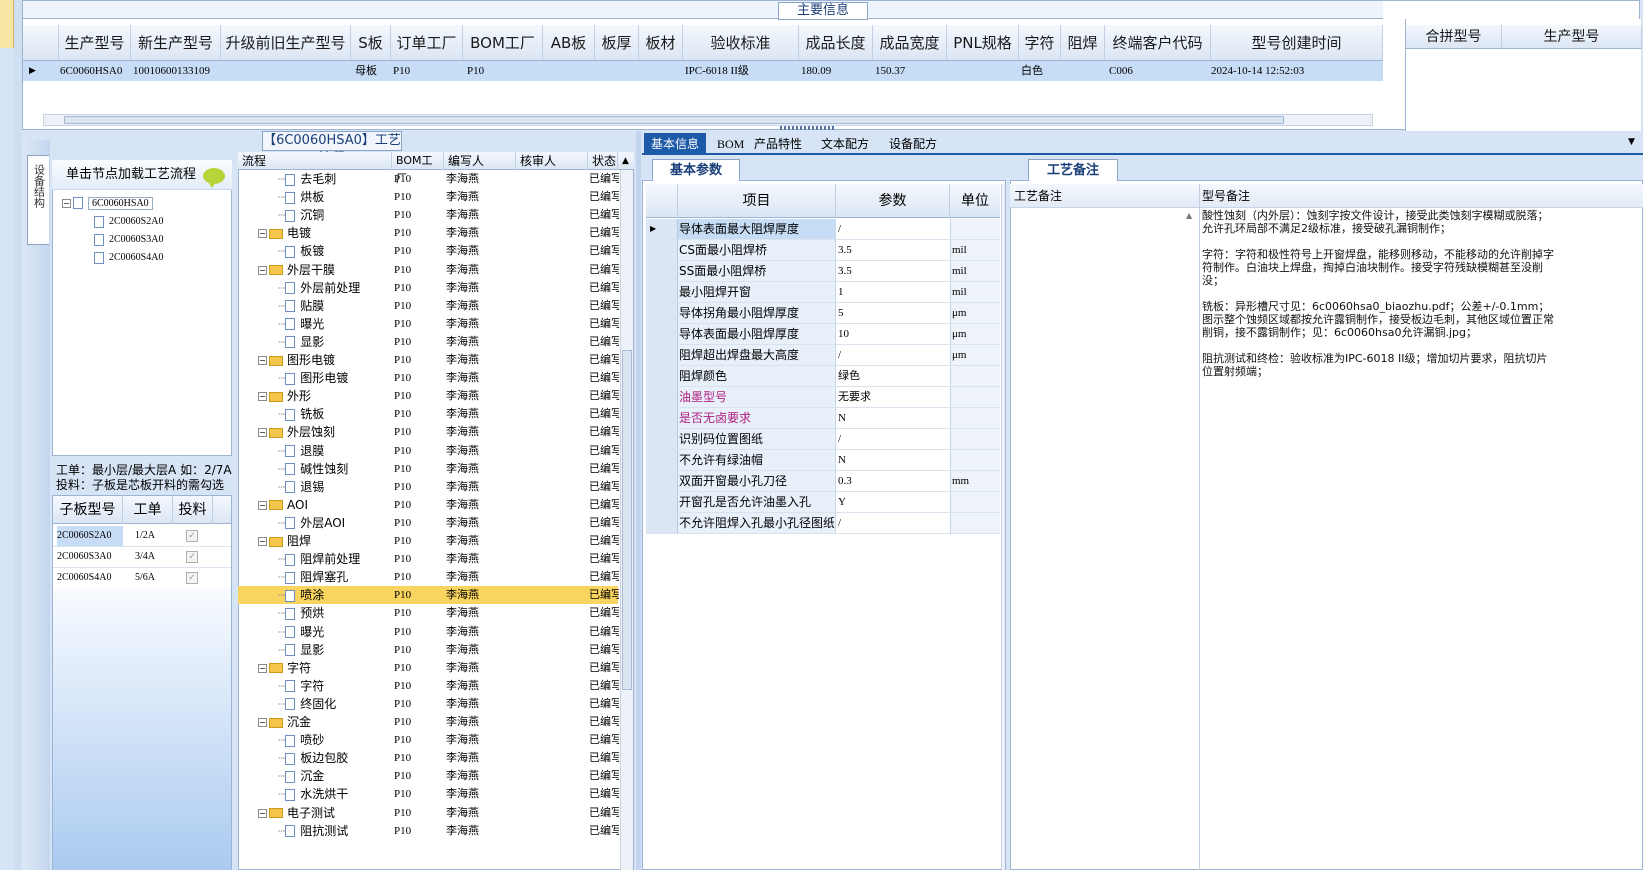  What do you see at coordinates (756, 313) in the screenshot?
I see `param-item: 导体拐角最小阻焊厚度` at bounding box center [756, 313].